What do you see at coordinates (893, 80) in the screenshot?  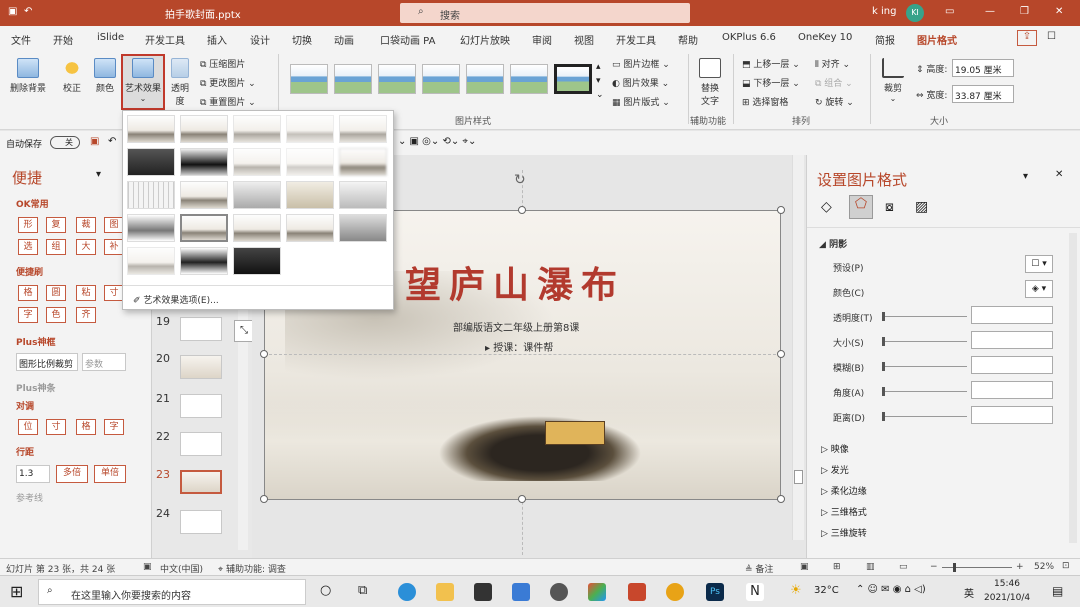 I see `crop-button: 裁剪 ⌄` at bounding box center [893, 80].